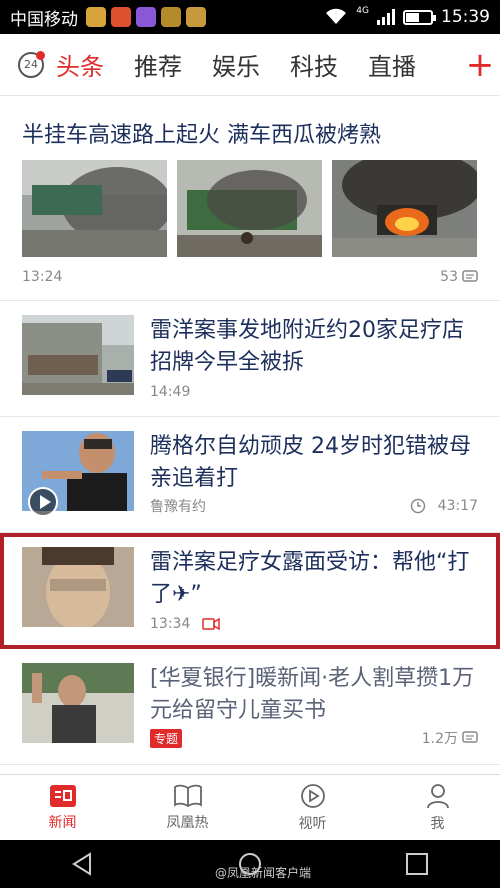 This screenshot has height=888, width=500. I want to click on bottom-nav: 新闻 凤凰热 视听 我, so click(250, 807).